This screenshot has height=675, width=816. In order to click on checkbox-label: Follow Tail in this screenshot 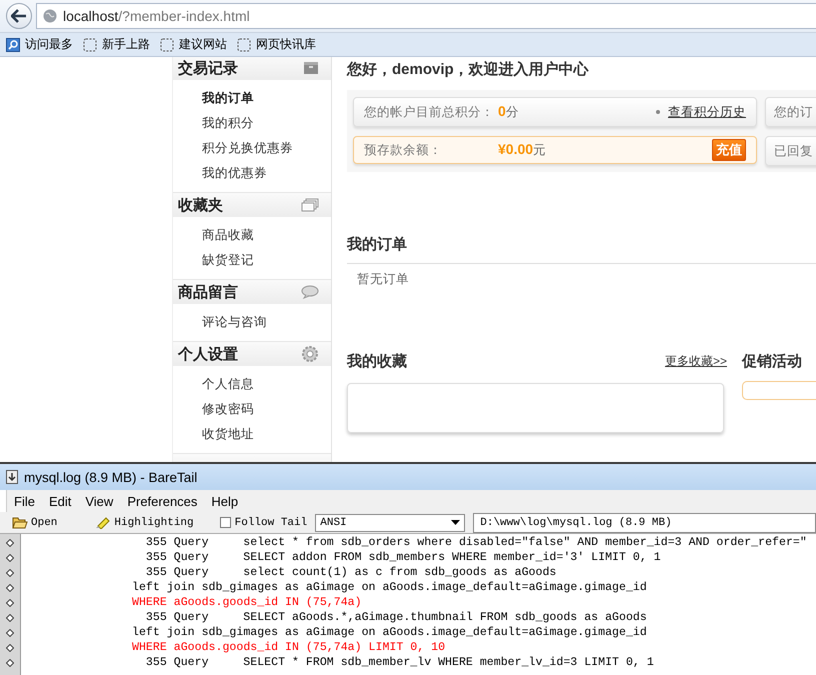, I will do `click(271, 522)`.